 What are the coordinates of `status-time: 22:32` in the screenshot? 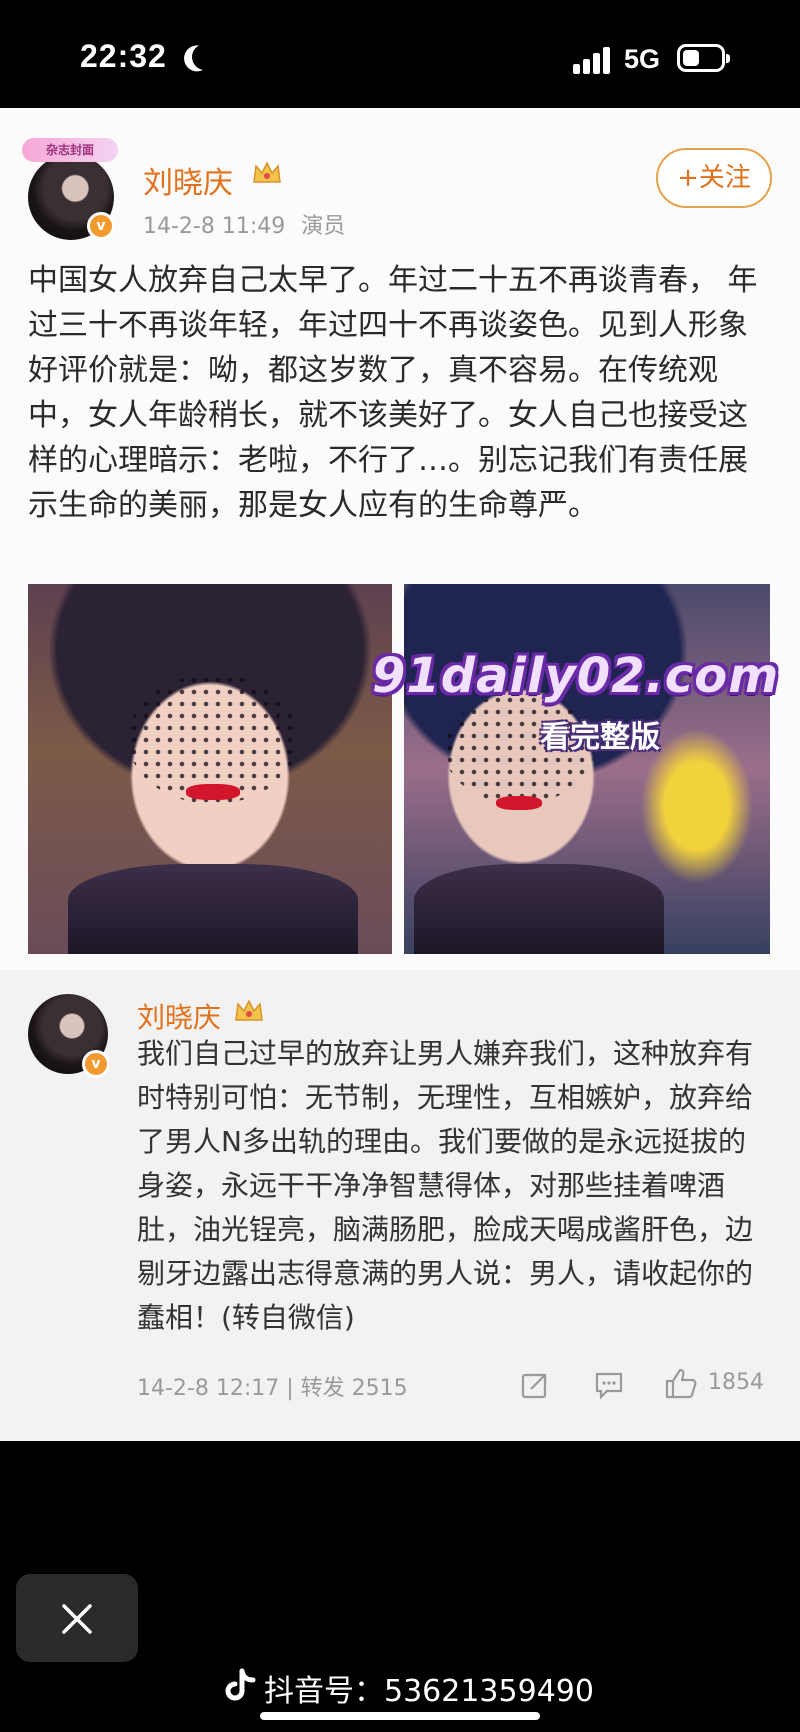 It's located at (123, 56).